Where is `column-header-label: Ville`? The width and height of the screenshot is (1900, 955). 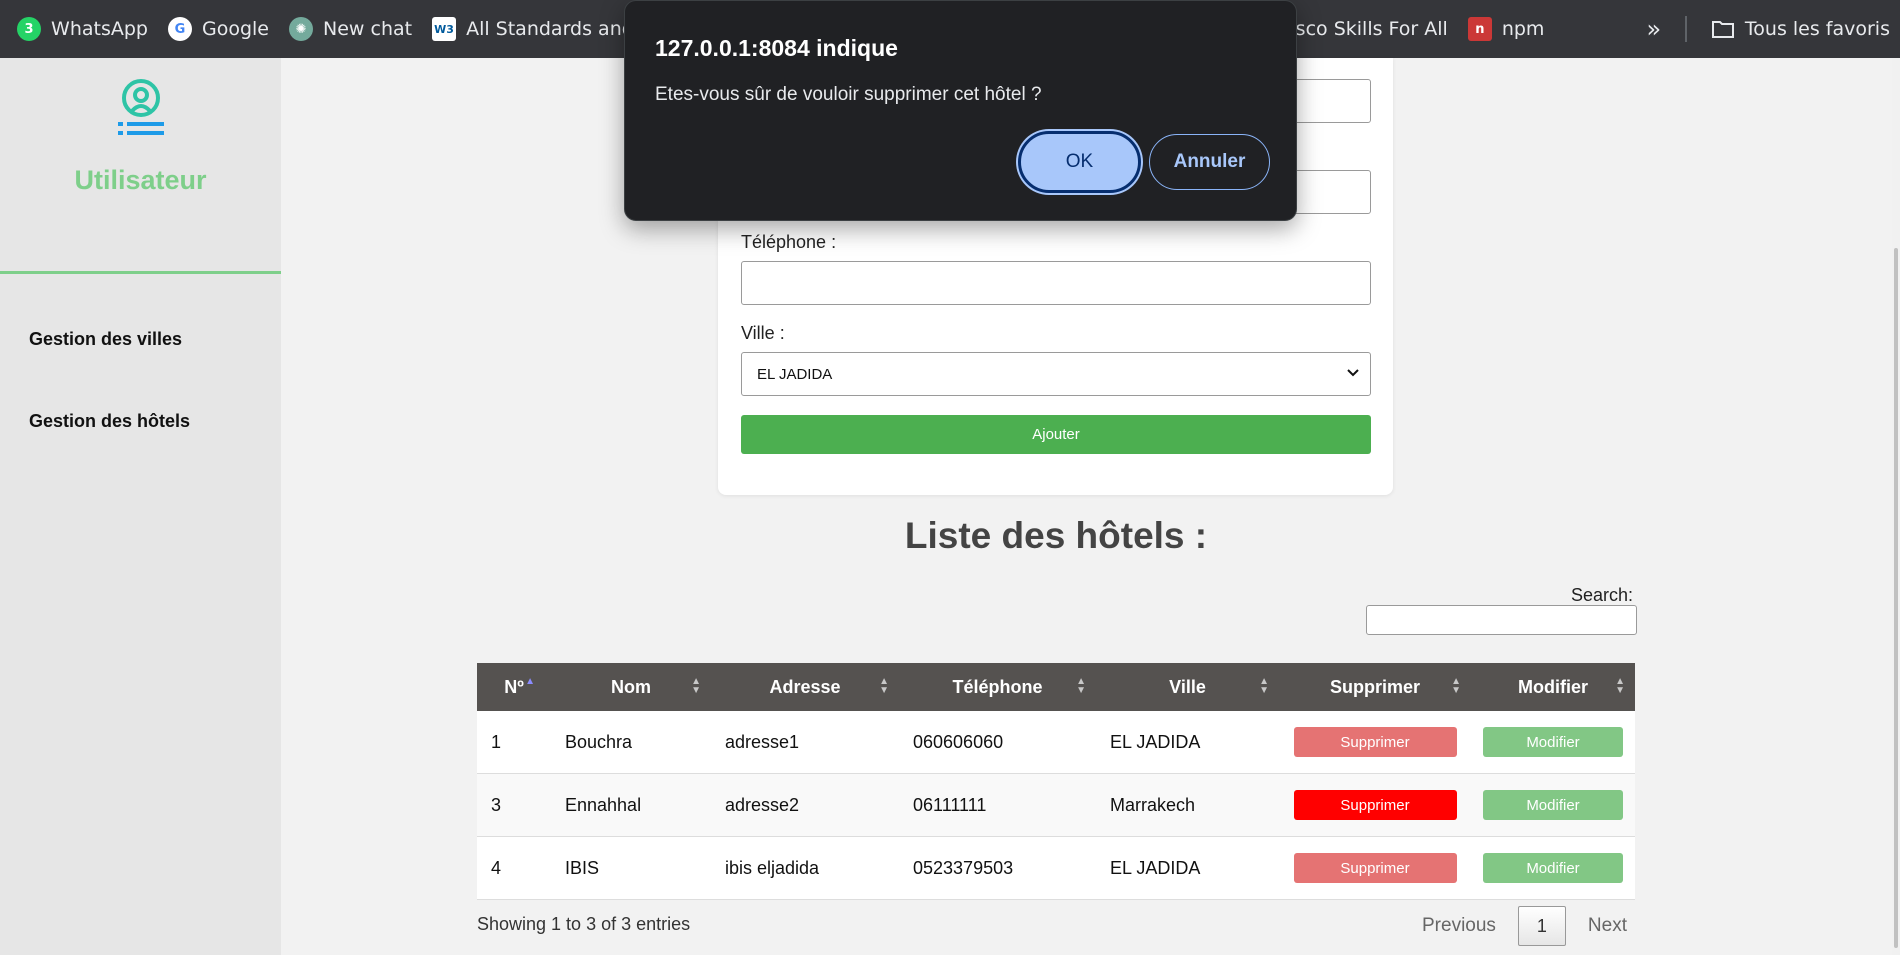 column-header-label: Ville is located at coordinates (1187, 686).